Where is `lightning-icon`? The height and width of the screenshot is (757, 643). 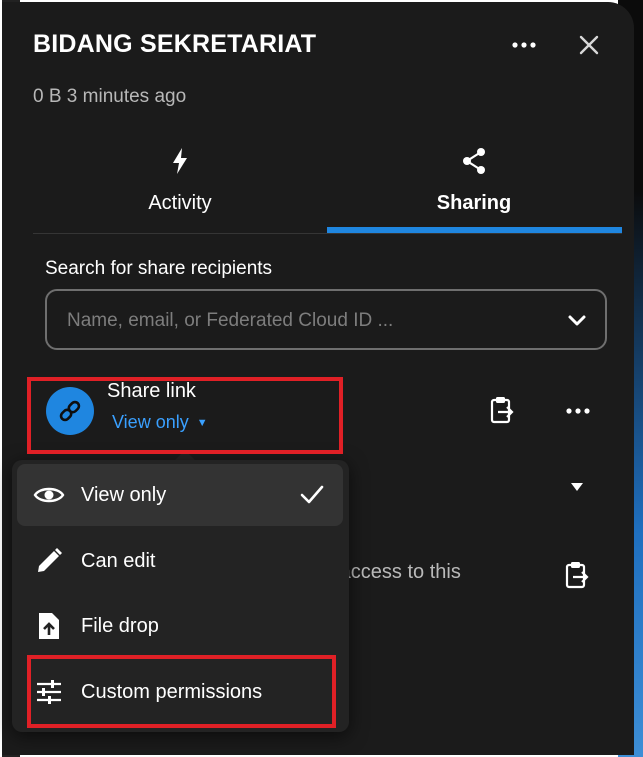
lightning-icon is located at coordinates (180, 161).